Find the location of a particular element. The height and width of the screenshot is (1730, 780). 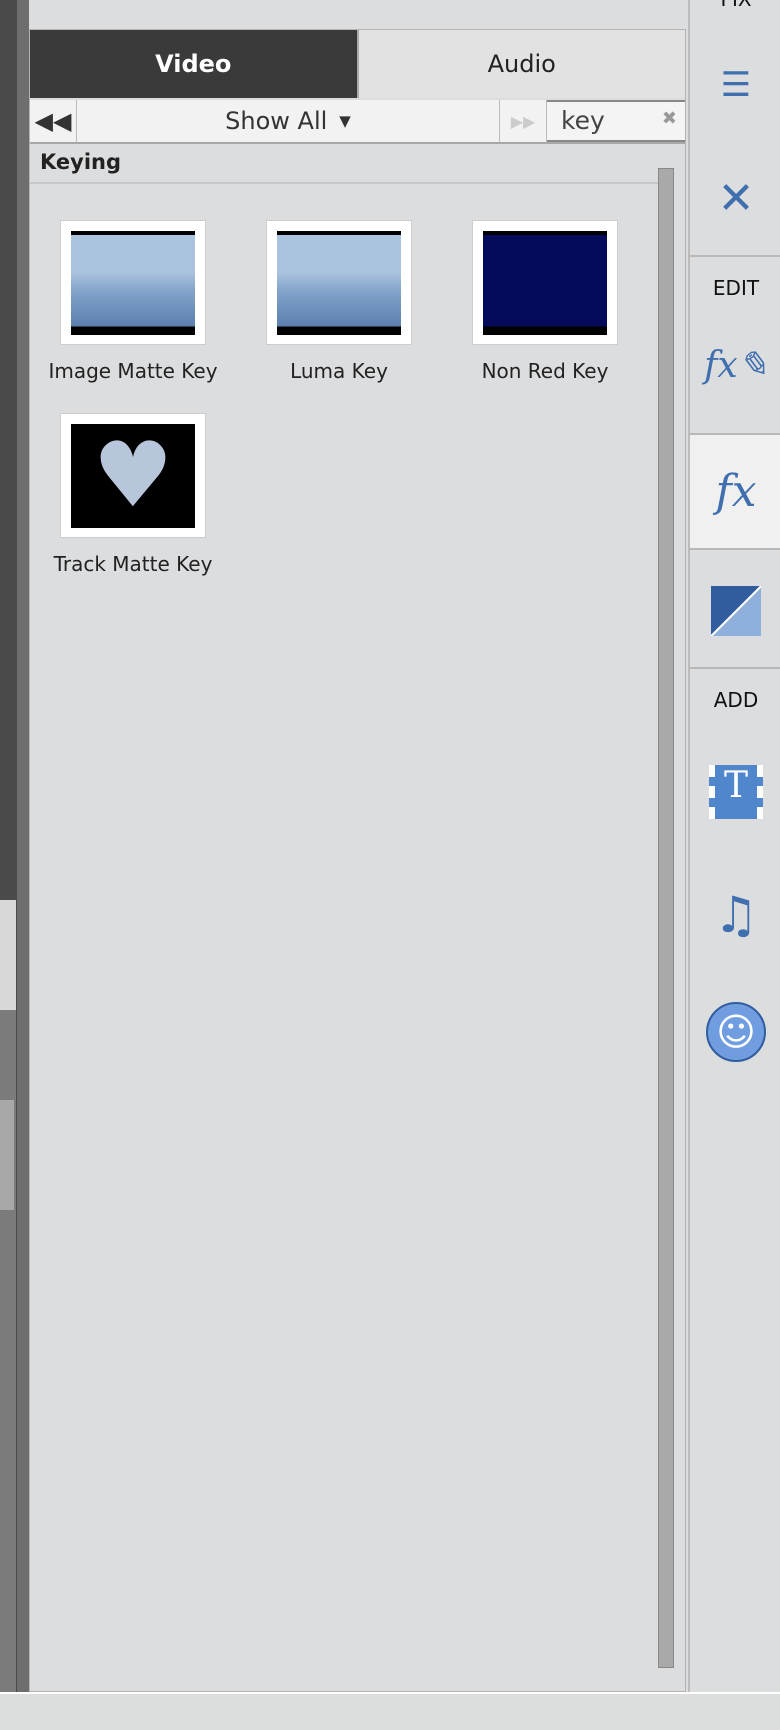

fast-forward-icon: ▶▶ is located at coordinates (523, 121).